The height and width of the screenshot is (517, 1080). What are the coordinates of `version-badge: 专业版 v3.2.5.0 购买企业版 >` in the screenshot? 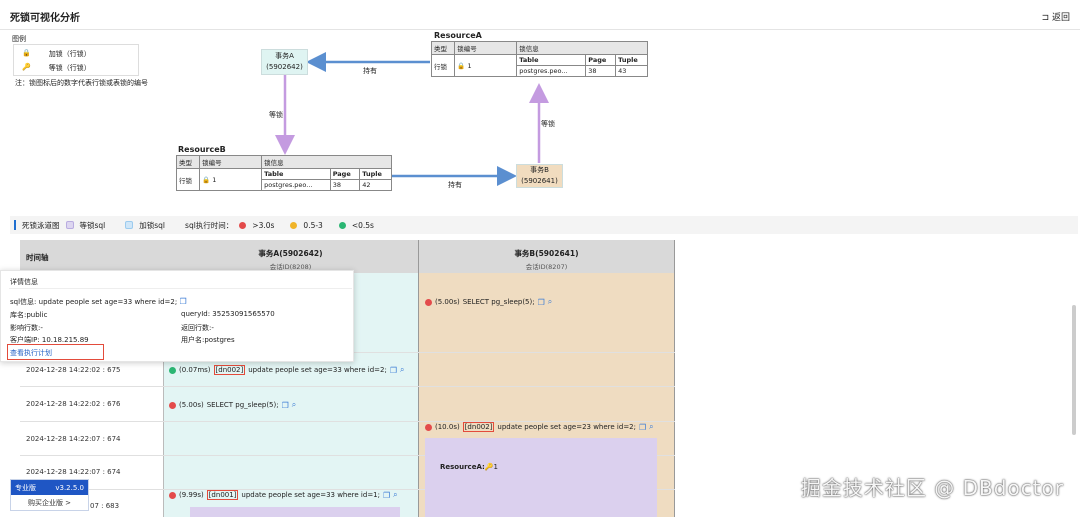 It's located at (49, 495).